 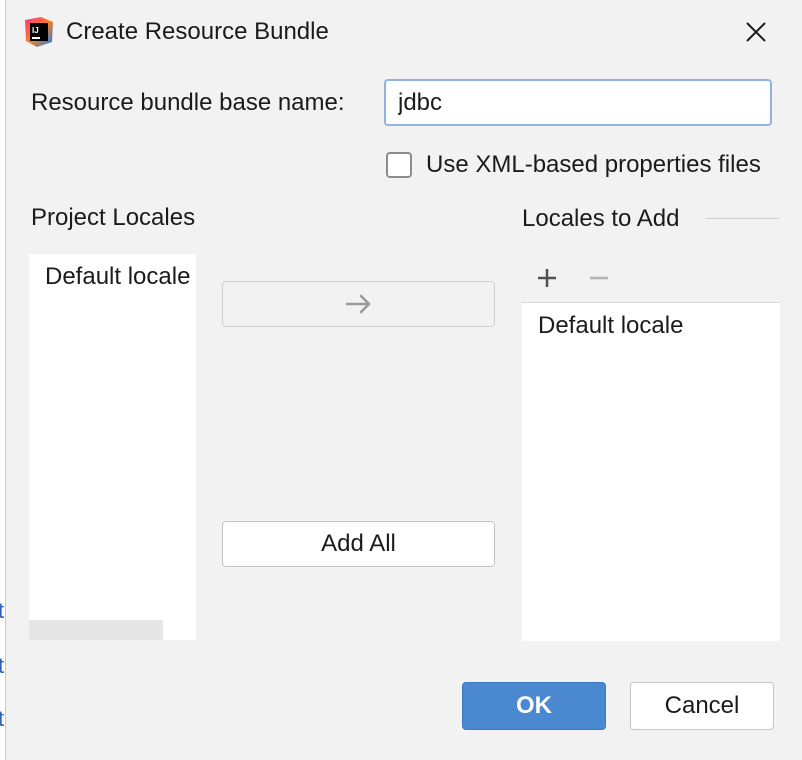 I want to click on minus-icon, so click(x=599, y=278).